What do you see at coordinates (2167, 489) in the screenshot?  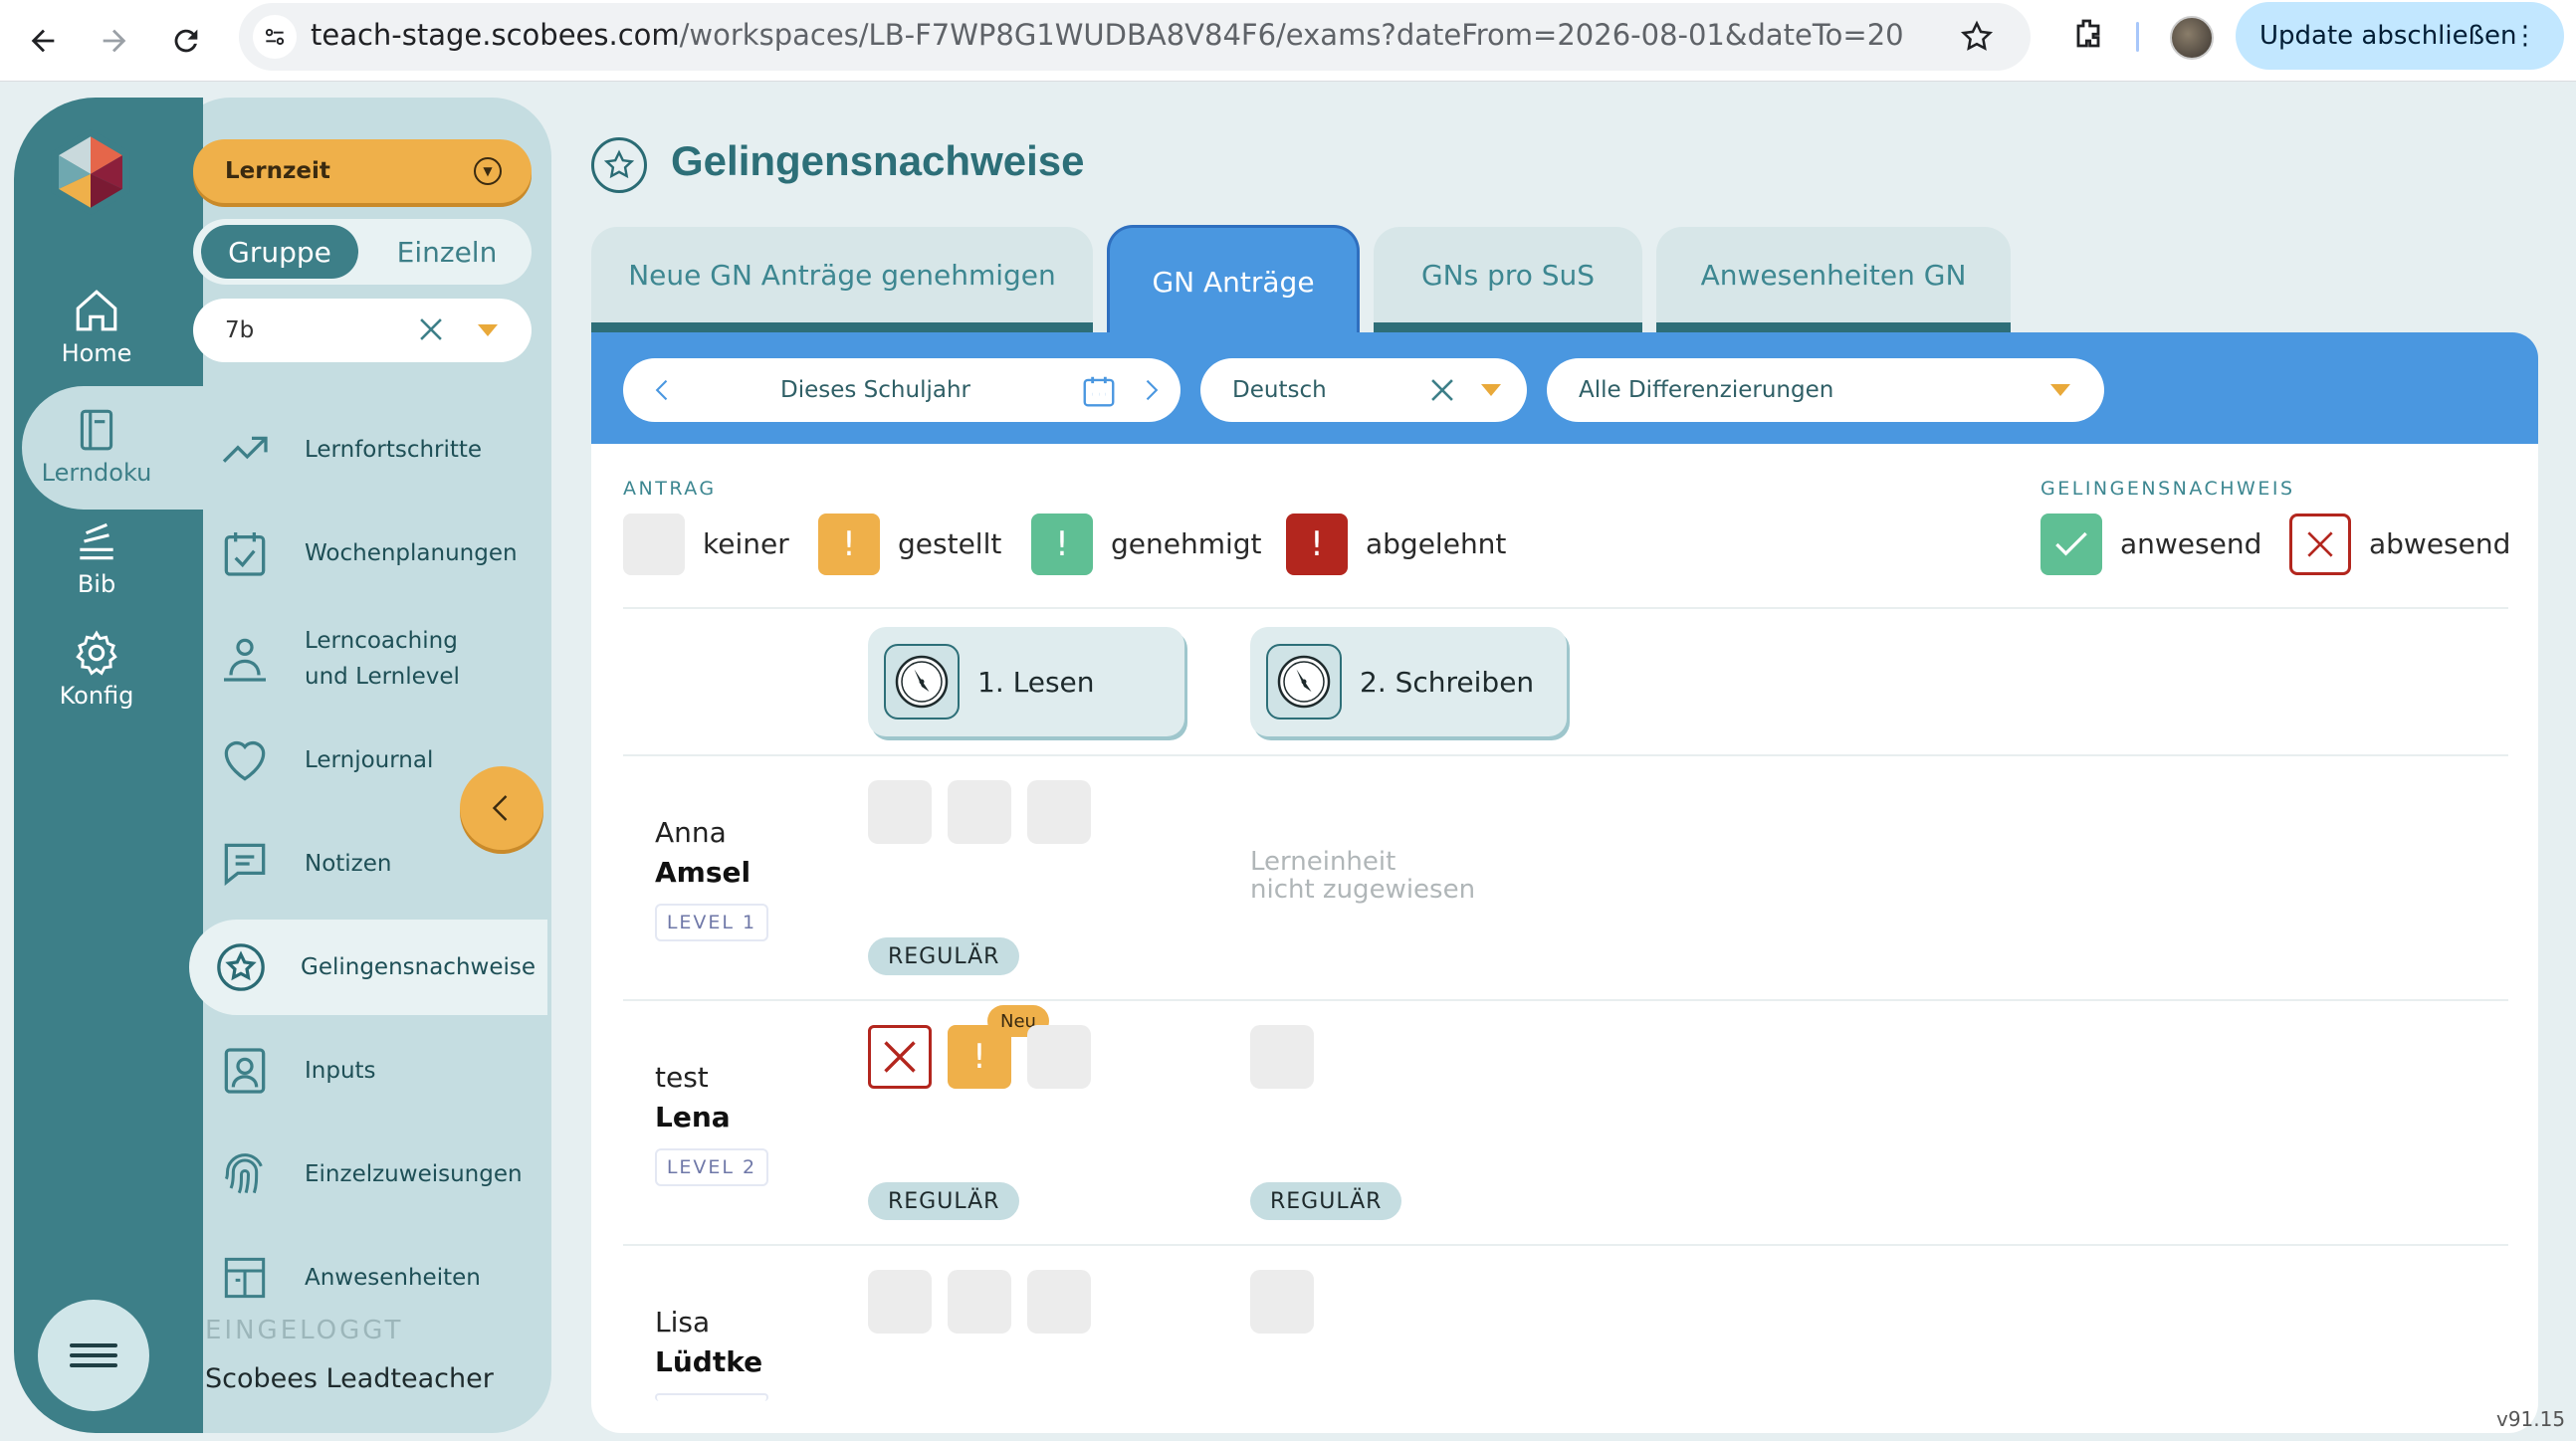 I see `legend-gn-header: GELINGENSNACHWEIS` at bounding box center [2167, 489].